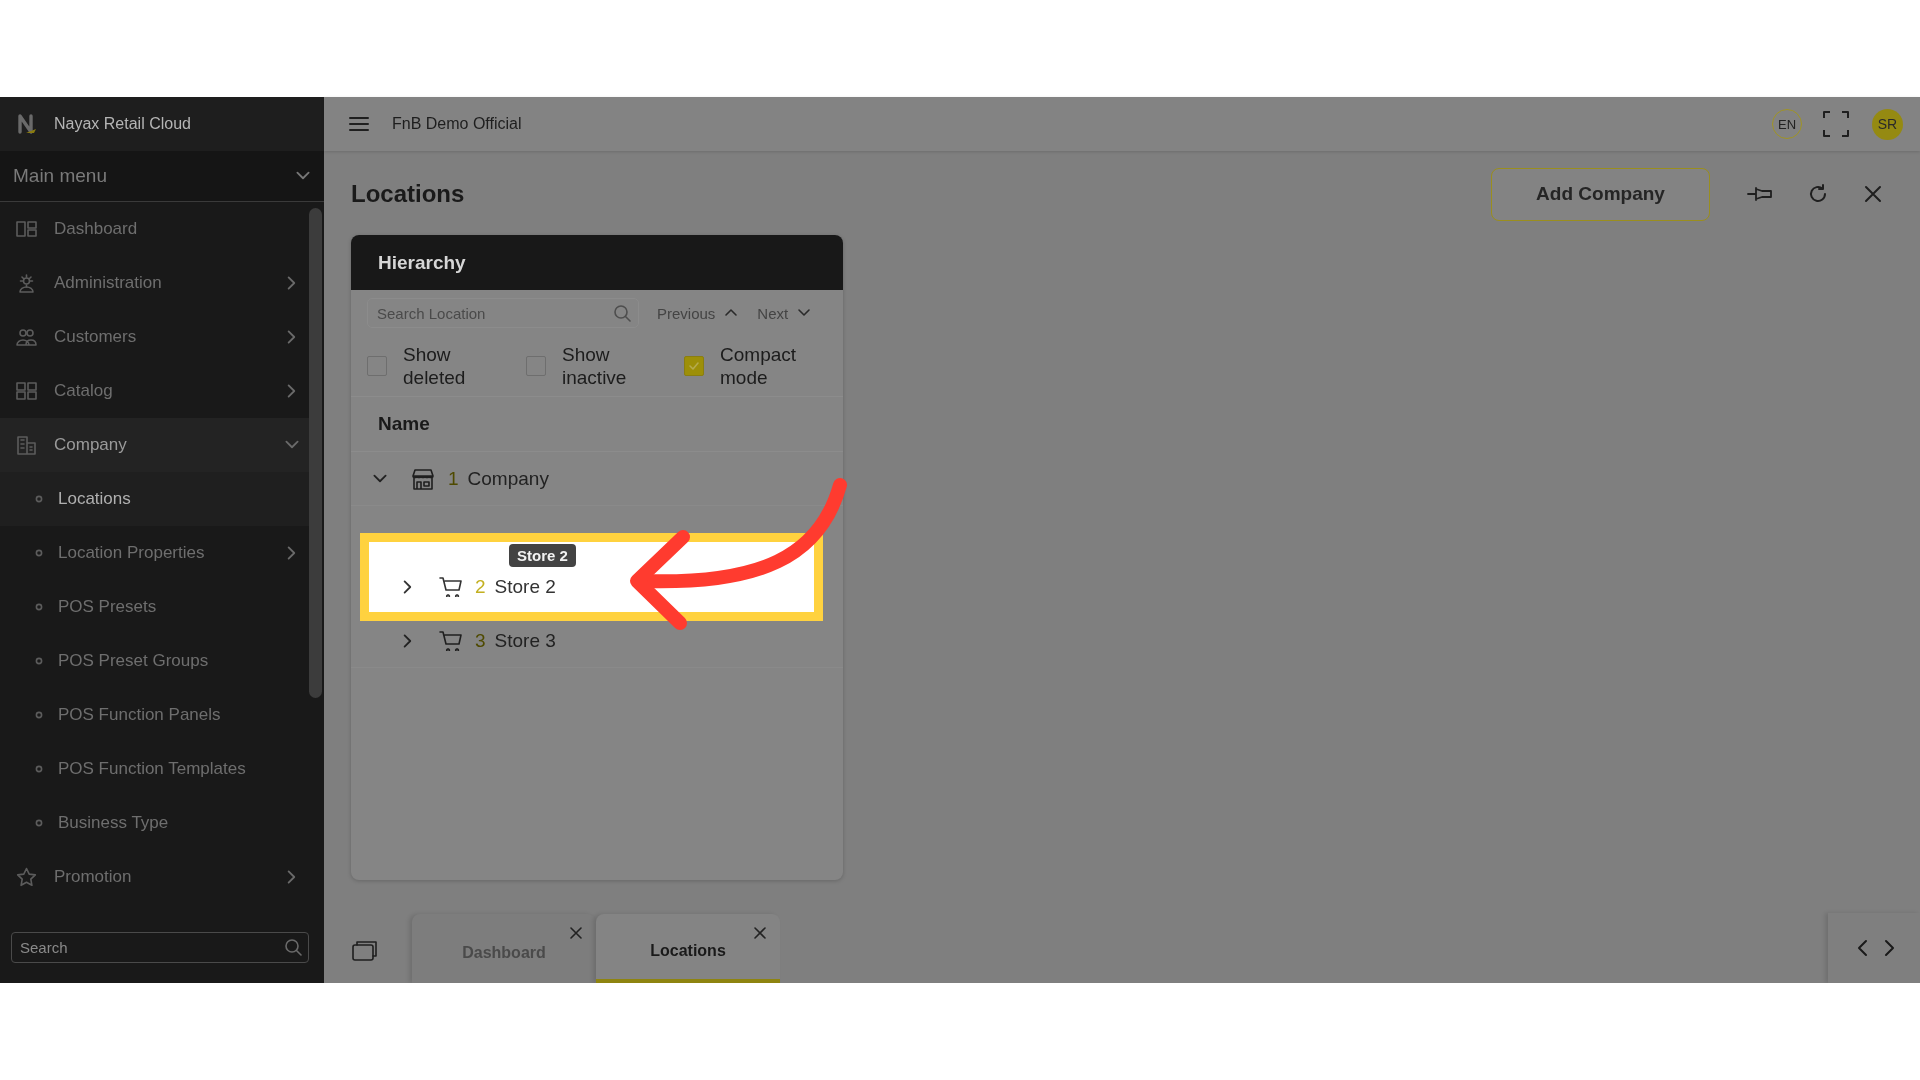 The width and height of the screenshot is (1920, 1080). What do you see at coordinates (160, 947) in the screenshot?
I see `search-field: Search` at bounding box center [160, 947].